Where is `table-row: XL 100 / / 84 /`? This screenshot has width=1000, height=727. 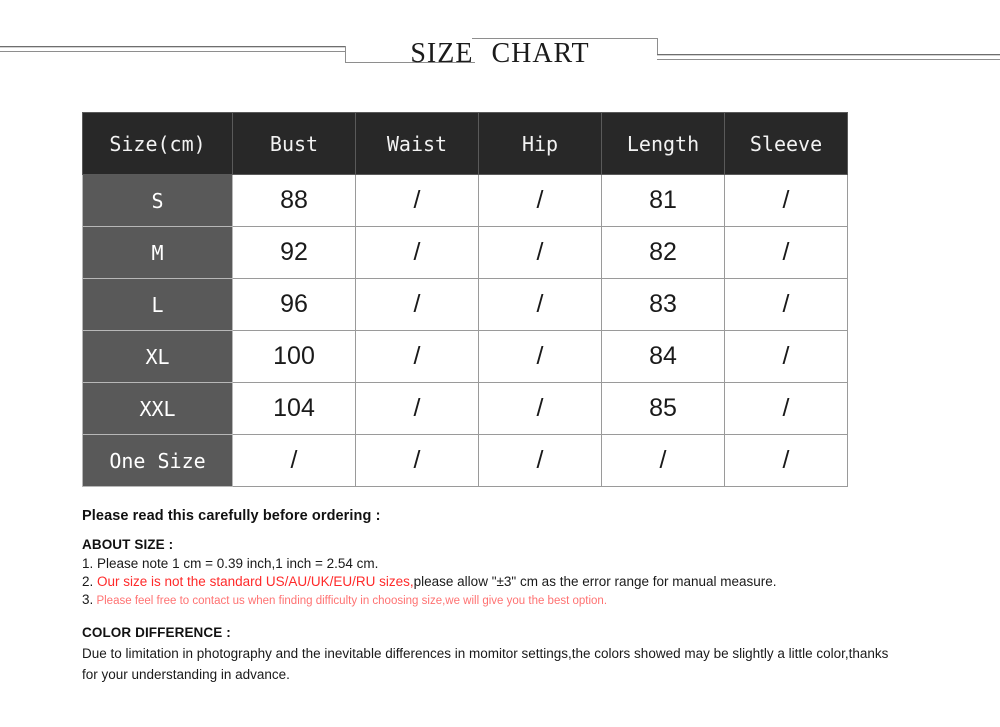
table-row: XL 100 / / 84 / is located at coordinates (465, 356).